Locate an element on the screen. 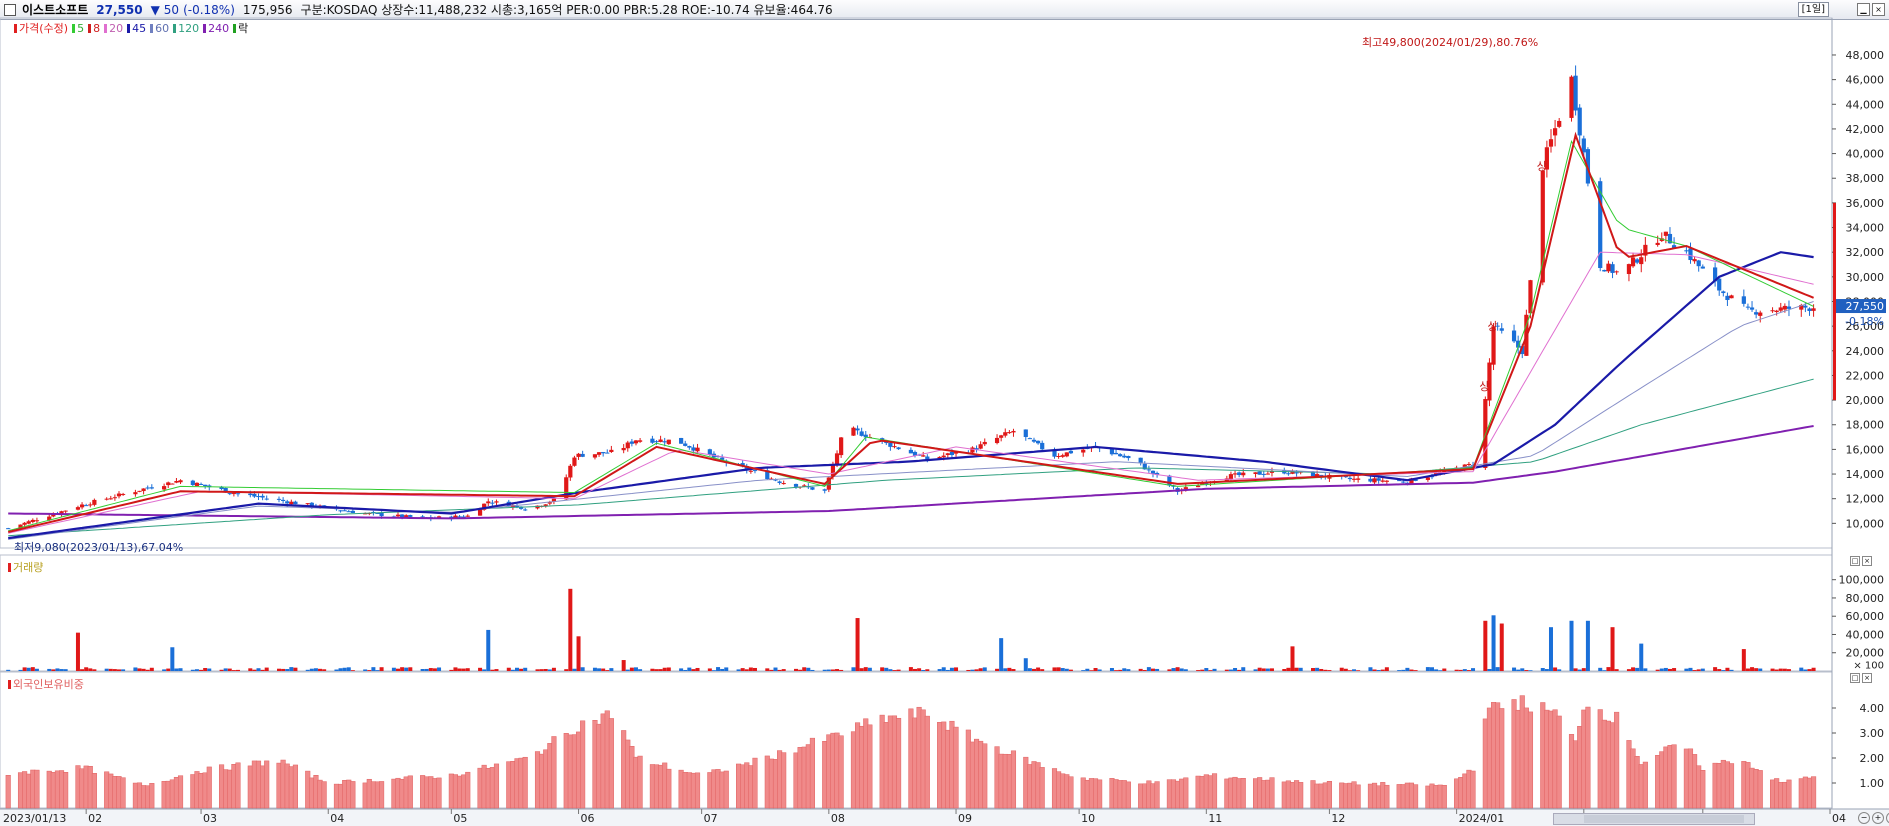  zoom-out-icon: − is located at coordinates (1864, 818).